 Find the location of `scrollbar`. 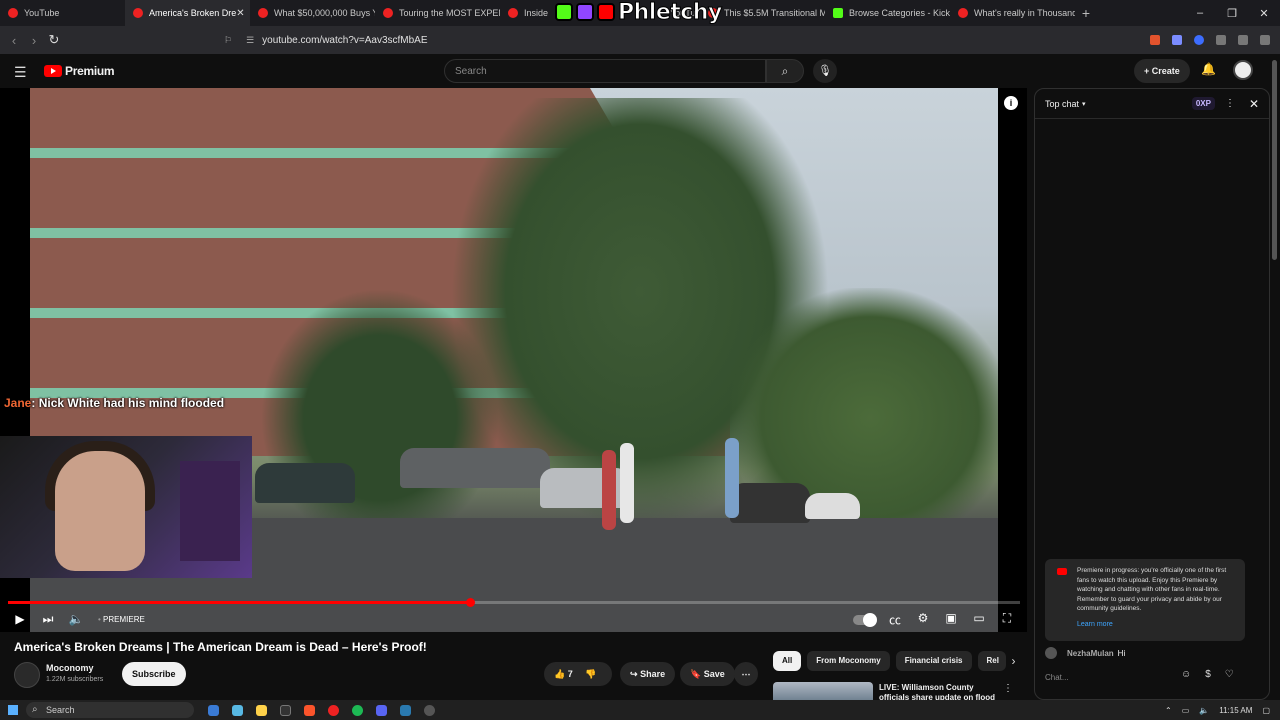

scrollbar is located at coordinates (1274, 160).